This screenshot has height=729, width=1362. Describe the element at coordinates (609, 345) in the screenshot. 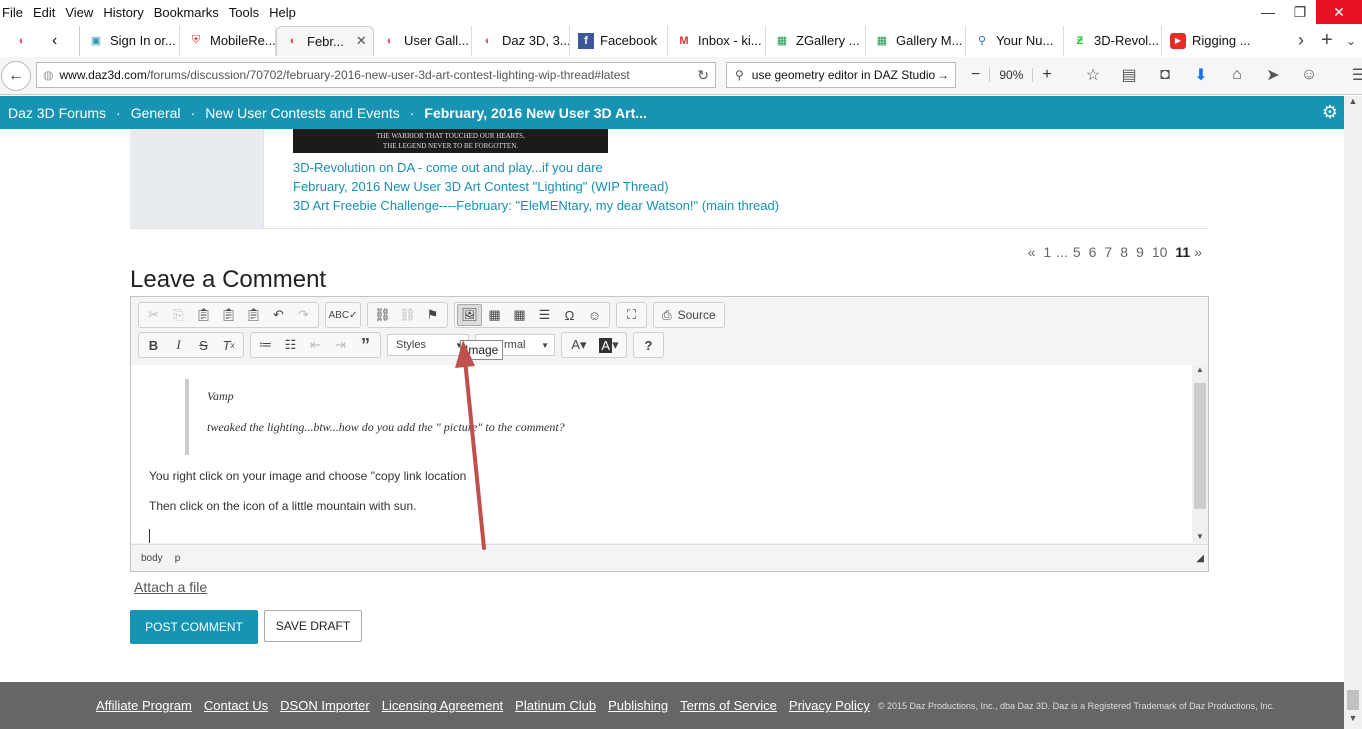

I see `background-color-icon: A ▾` at that location.